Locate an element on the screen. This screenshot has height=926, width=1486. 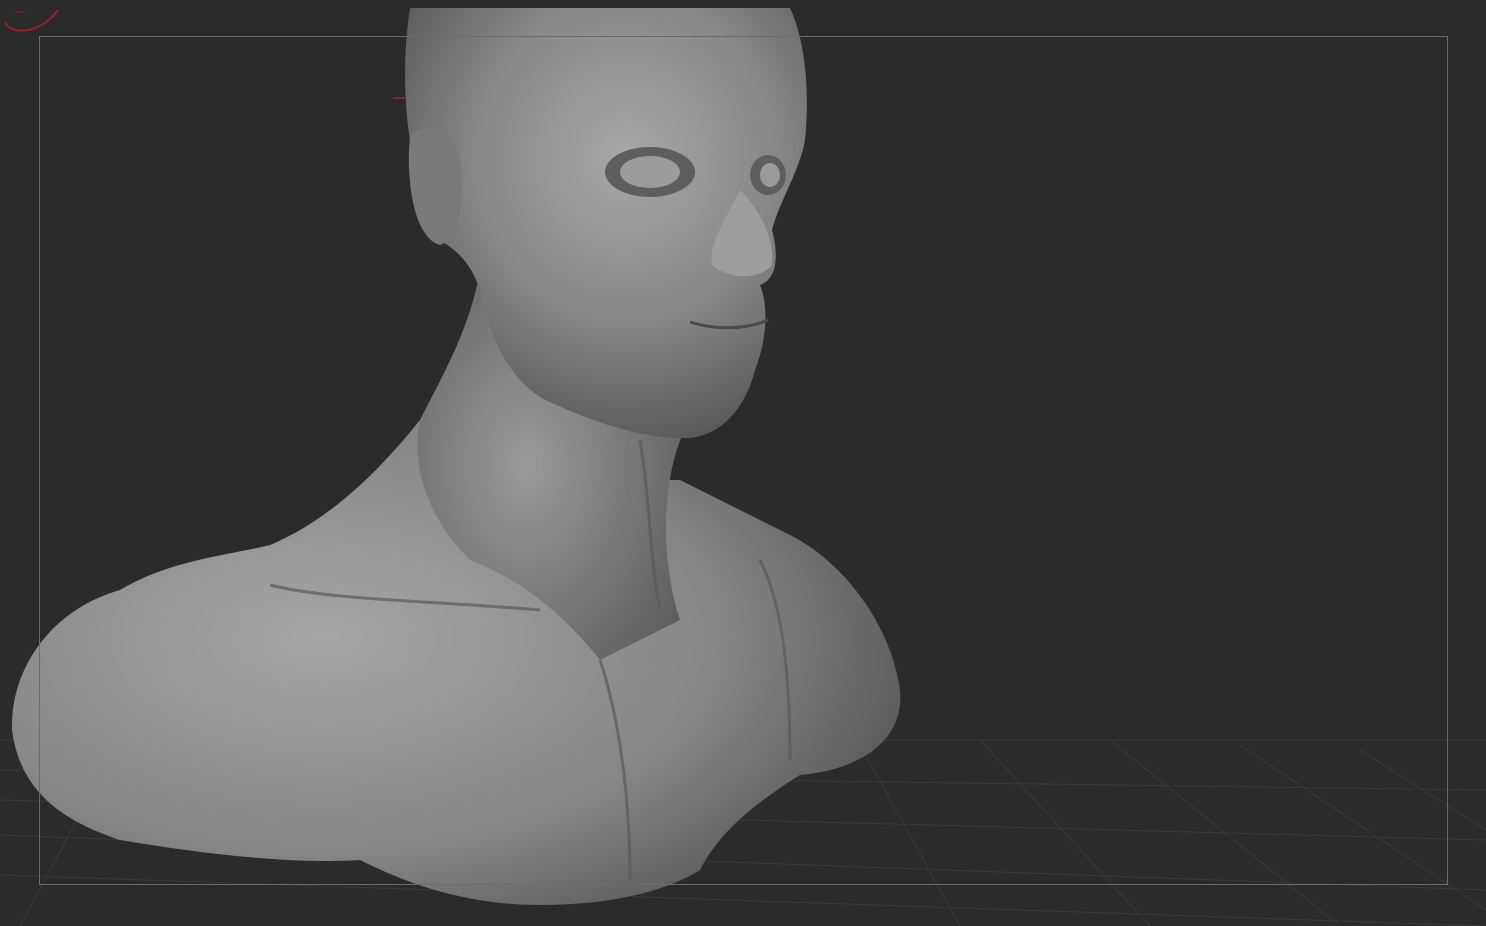
pivot-marker is located at coordinates (399, 98).